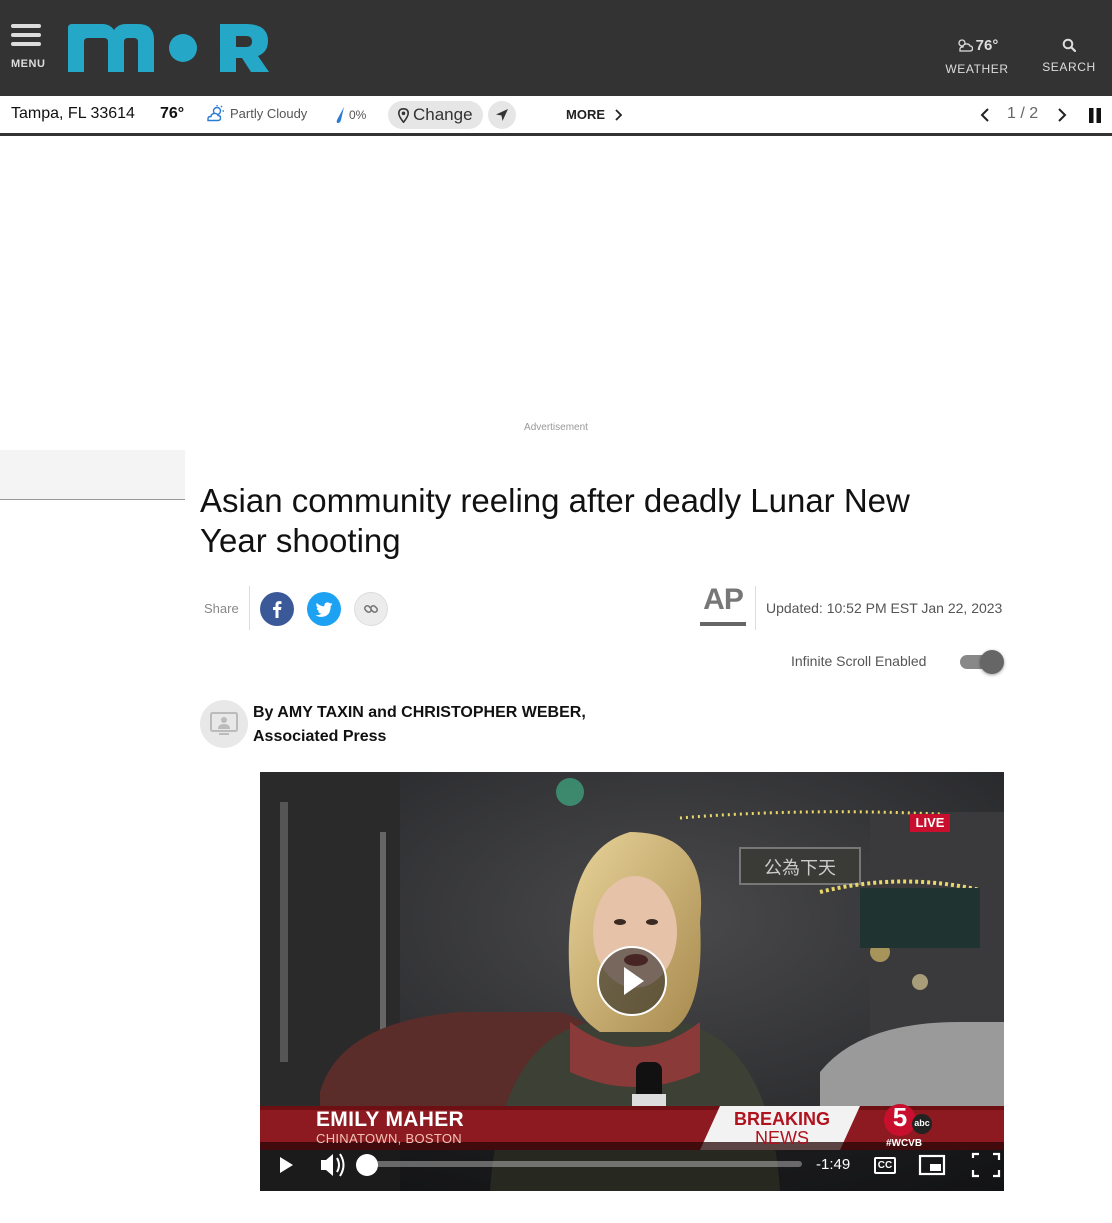  I want to click on facebook-icon, so click(277, 609).